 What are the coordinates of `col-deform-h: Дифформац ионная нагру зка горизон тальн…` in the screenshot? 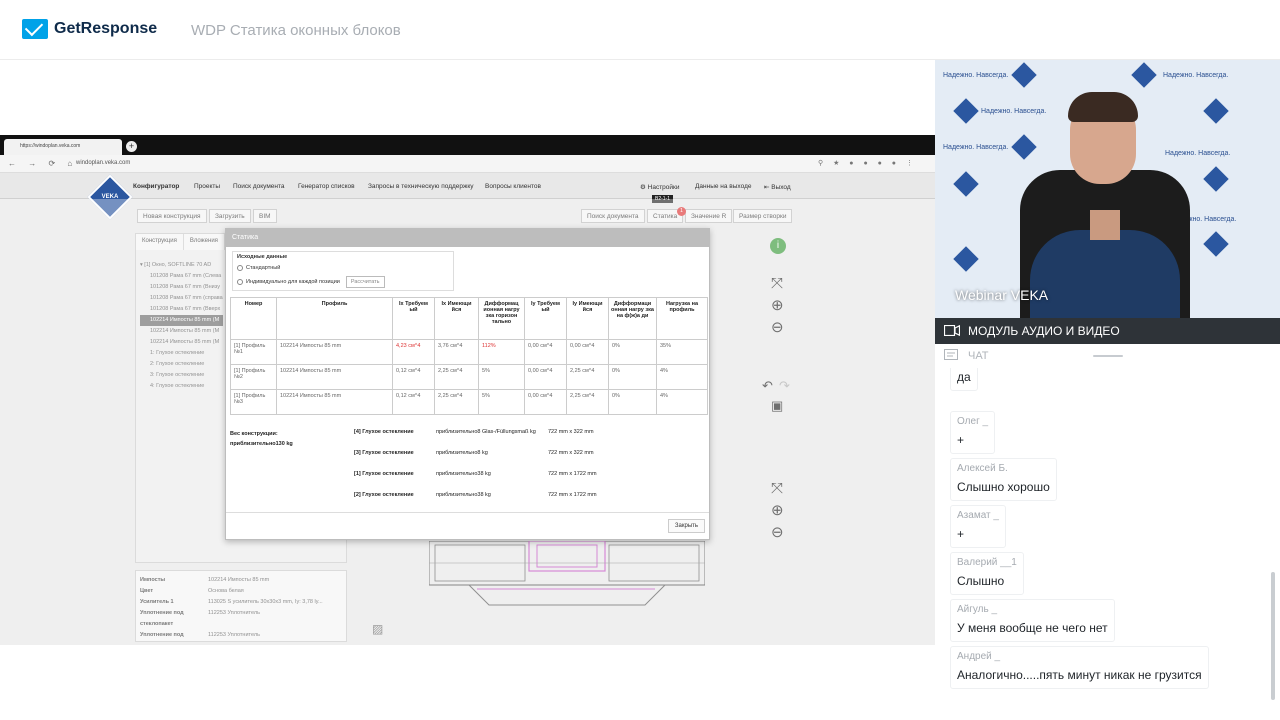 It's located at (501, 318).